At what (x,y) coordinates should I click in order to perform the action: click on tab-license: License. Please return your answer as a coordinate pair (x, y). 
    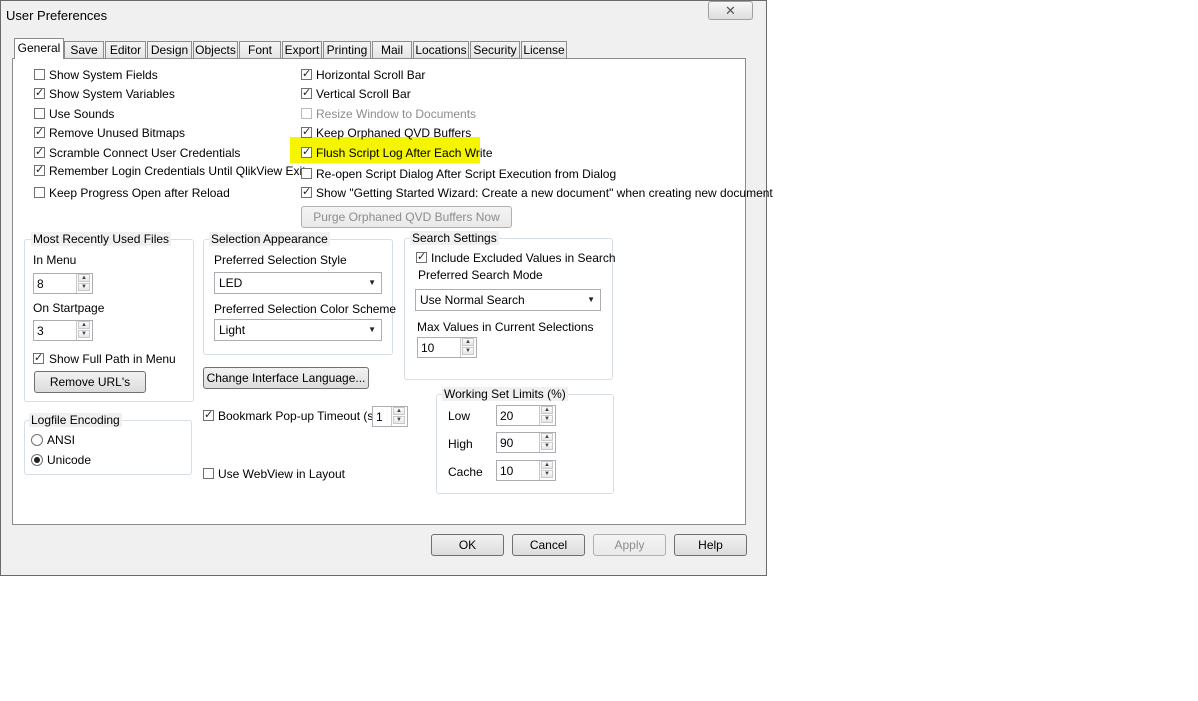
    Looking at the image, I should click on (544, 50).